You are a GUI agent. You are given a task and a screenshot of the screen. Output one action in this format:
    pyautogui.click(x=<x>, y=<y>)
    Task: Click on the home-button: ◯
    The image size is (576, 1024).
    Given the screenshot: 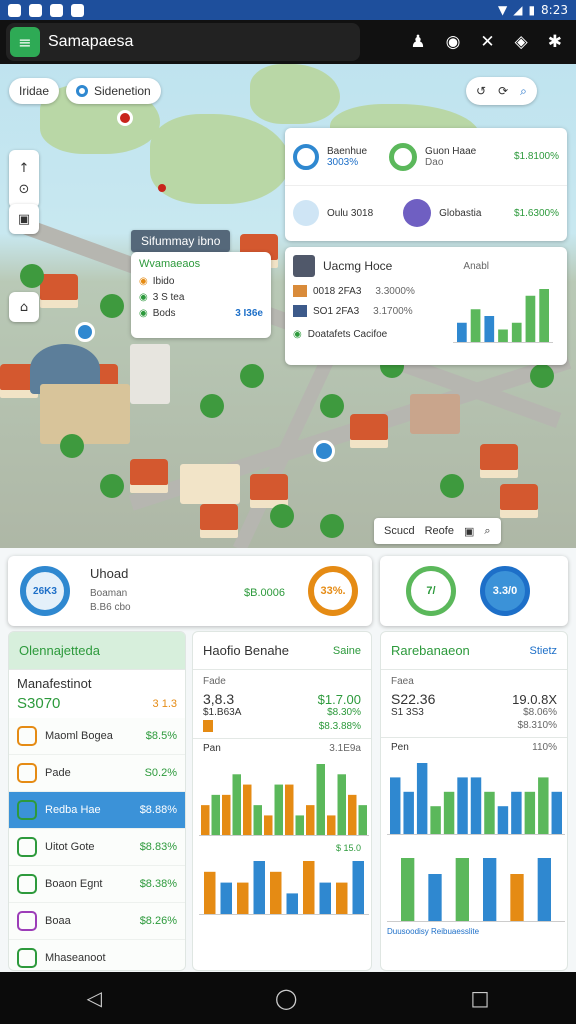 What is the action you would take?
    pyautogui.click(x=286, y=998)
    